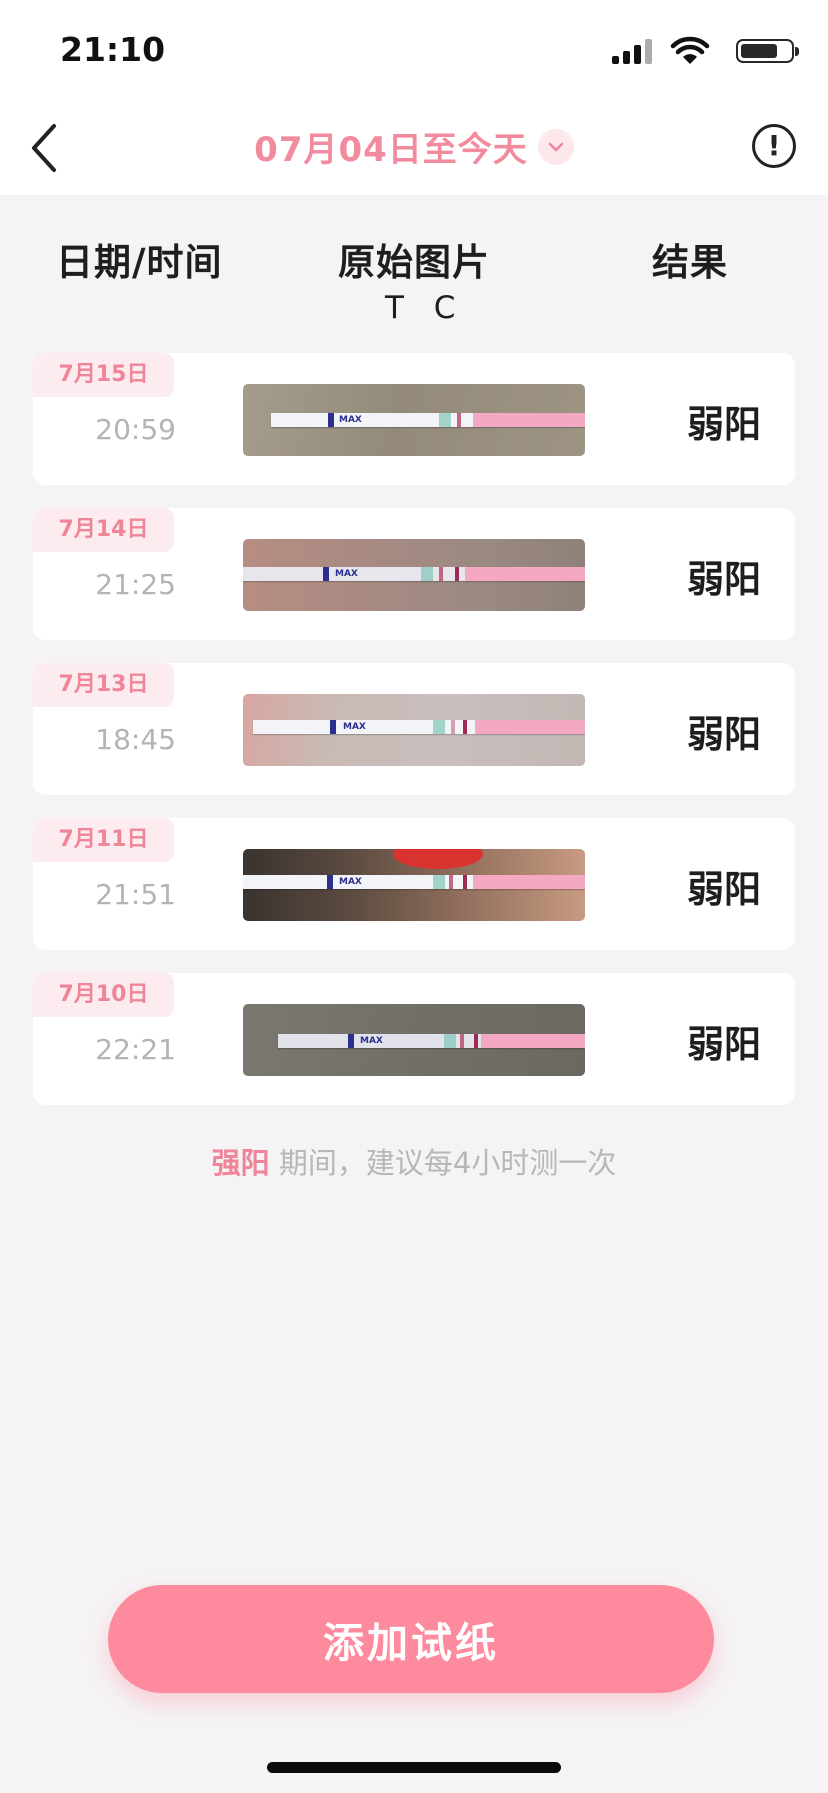 The width and height of the screenshot is (828, 1793). What do you see at coordinates (414, 1767) in the screenshot?
I see `home-indicator` at bounding box center [414, 1767].